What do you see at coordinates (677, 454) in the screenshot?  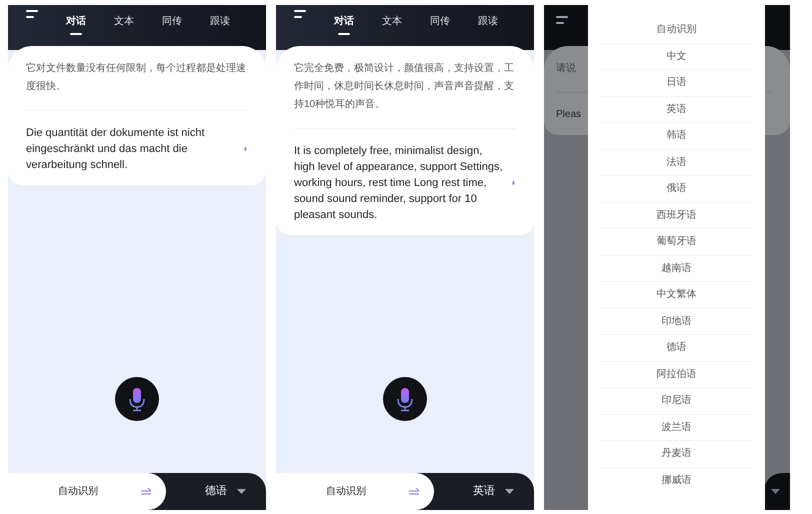 I see `language-option: 丹麦语` at bounding box center [677, 454].